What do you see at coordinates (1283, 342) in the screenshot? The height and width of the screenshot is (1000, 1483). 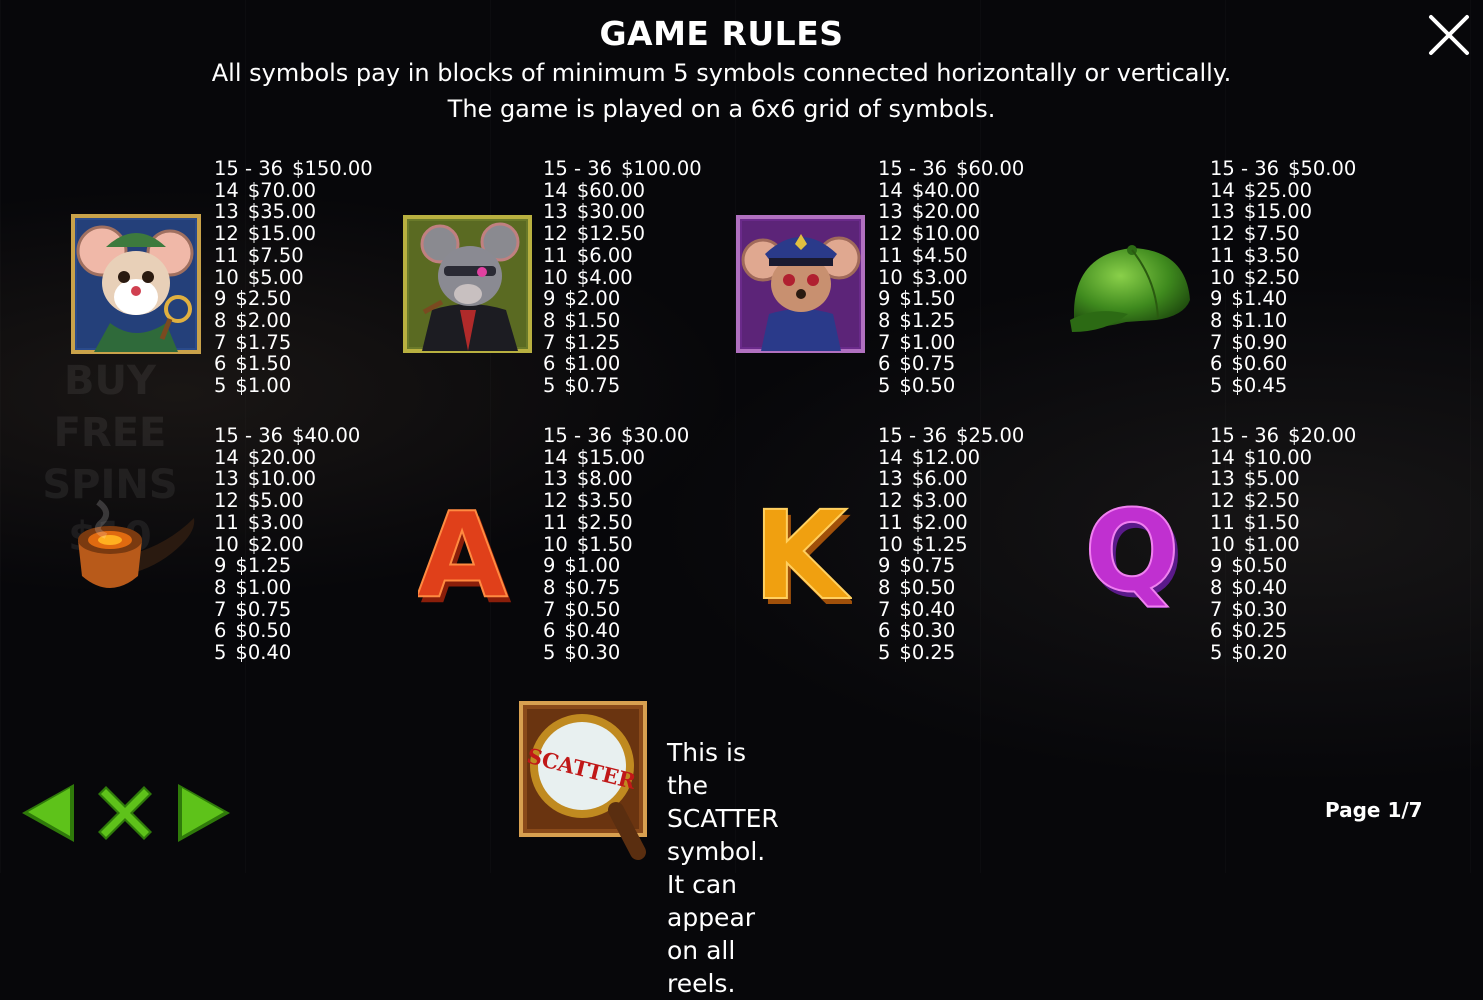 I see `pay-row: 7 $0.90` at bounding box center [1283, 342].